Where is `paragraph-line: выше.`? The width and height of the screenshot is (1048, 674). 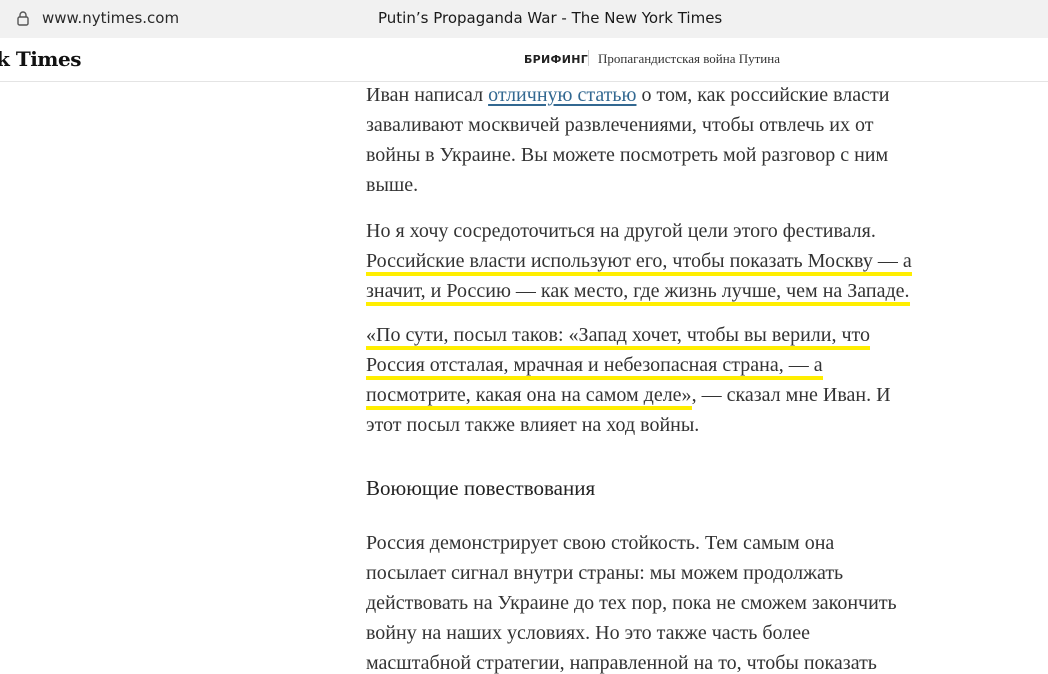 paragraph-line: выше. is located at coordinates (392, 185).